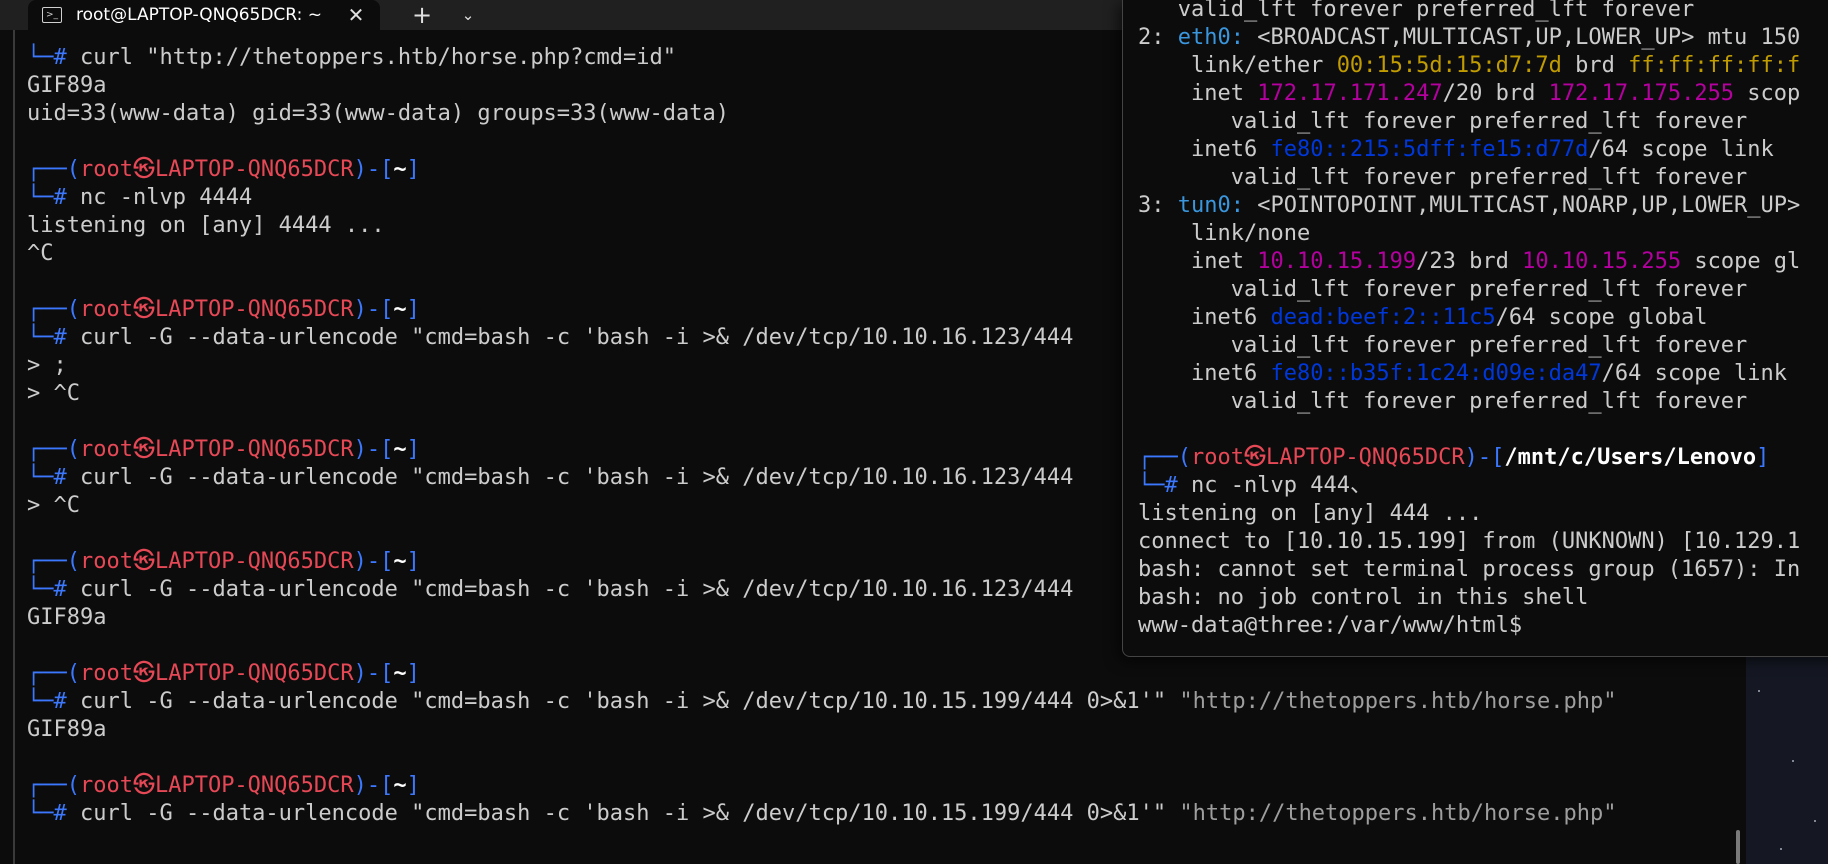 Image resolution: width=1828 pixels, height=864 pixels. Describe the element at coordinates (47, 365) in the screenshot. I see `line-segment: > ;` at that location.